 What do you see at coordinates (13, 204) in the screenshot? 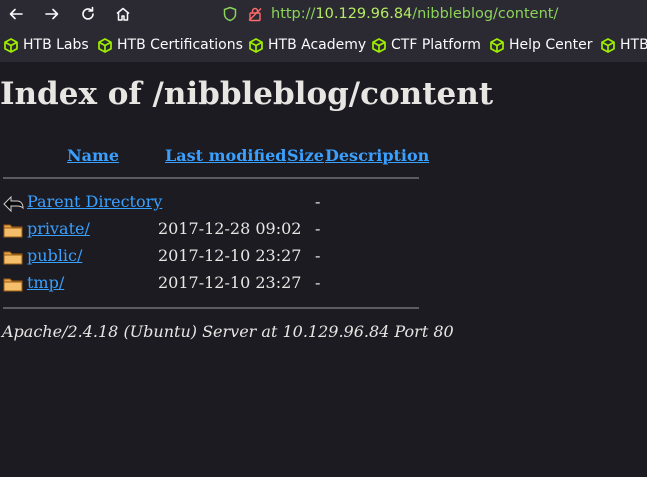
I see `back-icon` at bounding box center [13, 204].